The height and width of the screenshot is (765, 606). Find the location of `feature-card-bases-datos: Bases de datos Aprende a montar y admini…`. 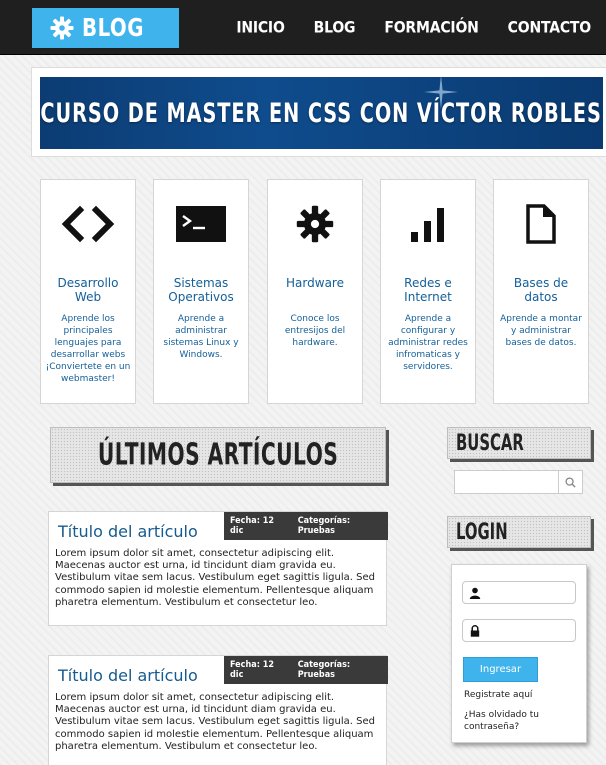

feature-card-bases-datos: Bases de datos Aprende a montar y admini… is located at coordinates (541, 291).